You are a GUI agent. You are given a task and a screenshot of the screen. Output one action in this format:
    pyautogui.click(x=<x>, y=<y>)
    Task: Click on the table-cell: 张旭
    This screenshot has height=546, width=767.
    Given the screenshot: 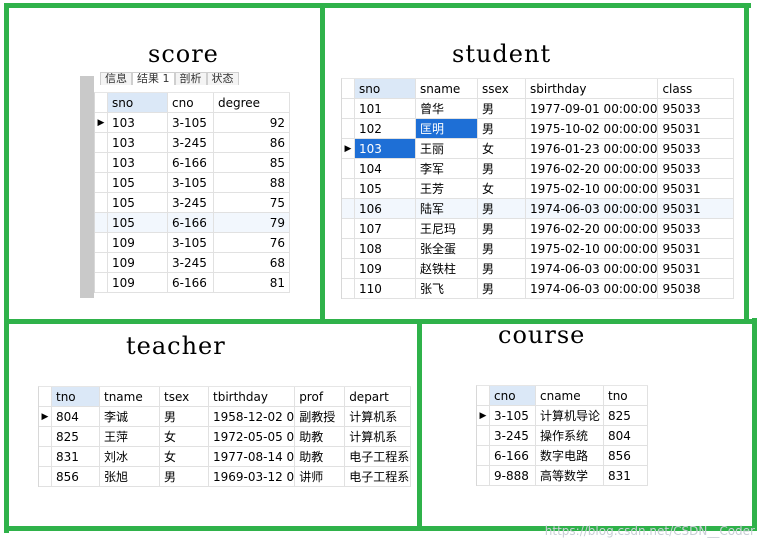 What is the action you would take?
    pyautogui.click(x=129, y=476)
    